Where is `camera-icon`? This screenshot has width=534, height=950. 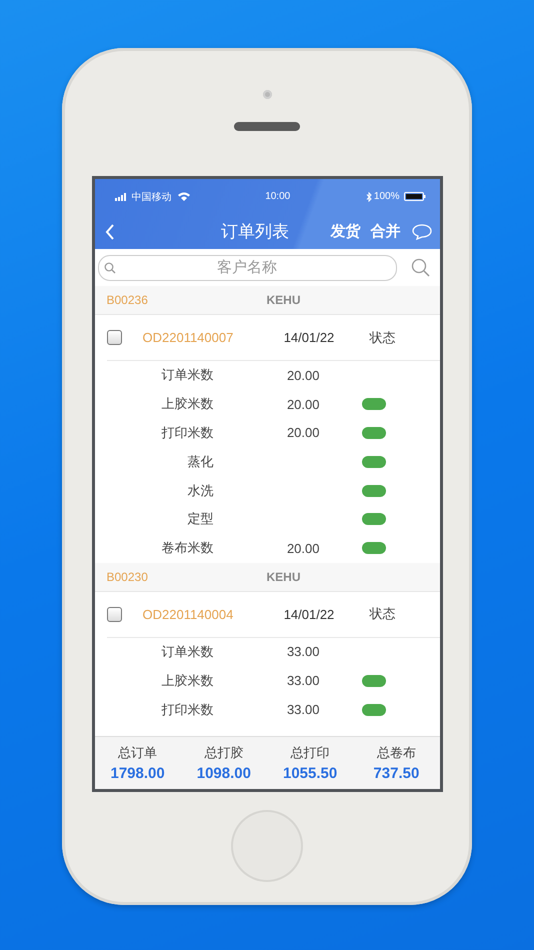 camera-icon is located at coordinates (267, 94).